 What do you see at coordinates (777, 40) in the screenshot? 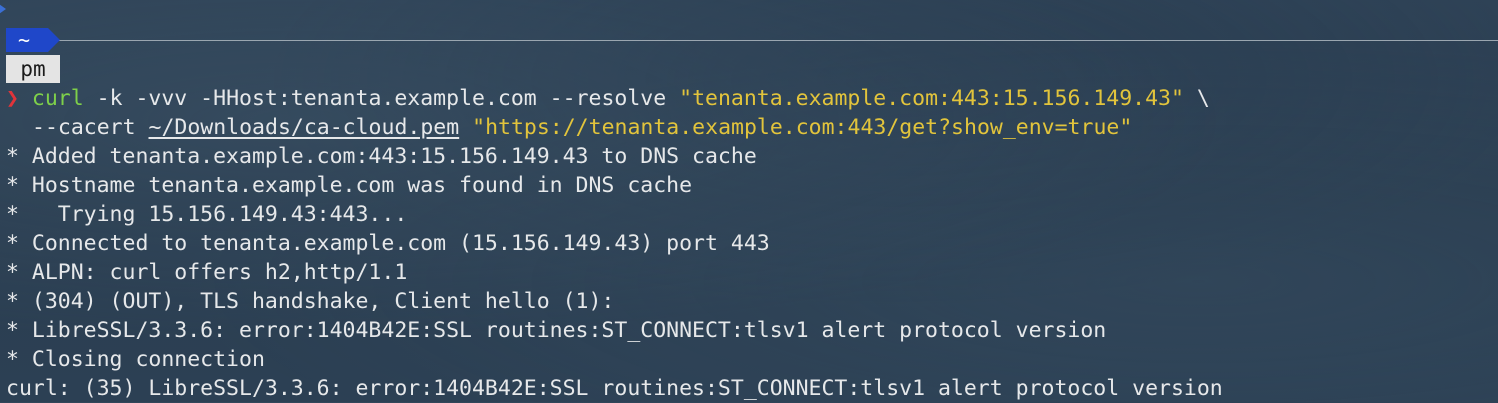
I see `prompt-divider` at bounding box center [777, 40].